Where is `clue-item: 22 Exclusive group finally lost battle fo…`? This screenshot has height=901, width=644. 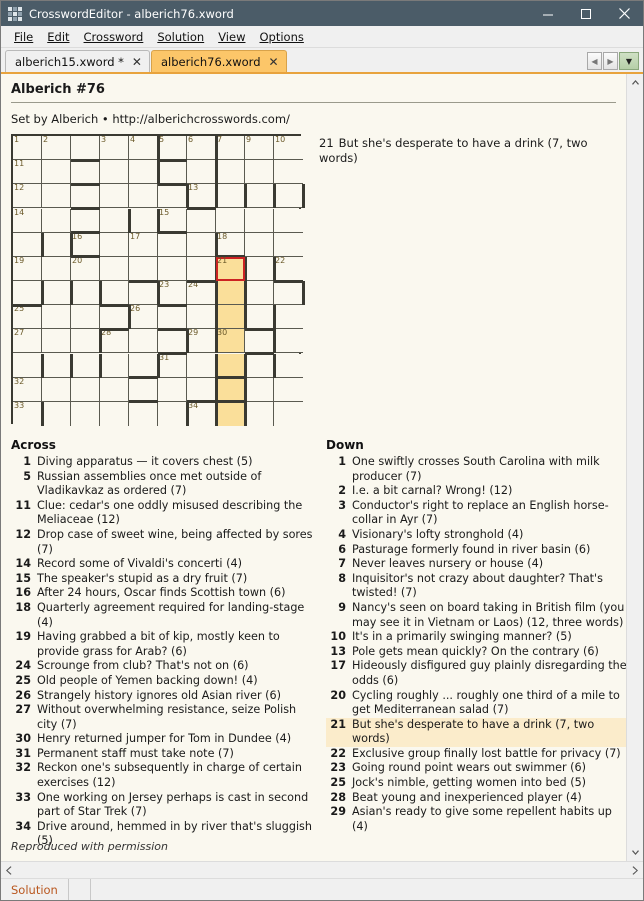
clue-item: 22 Exclusive group finally lost battle fo… is located at coordinates (476, 754).